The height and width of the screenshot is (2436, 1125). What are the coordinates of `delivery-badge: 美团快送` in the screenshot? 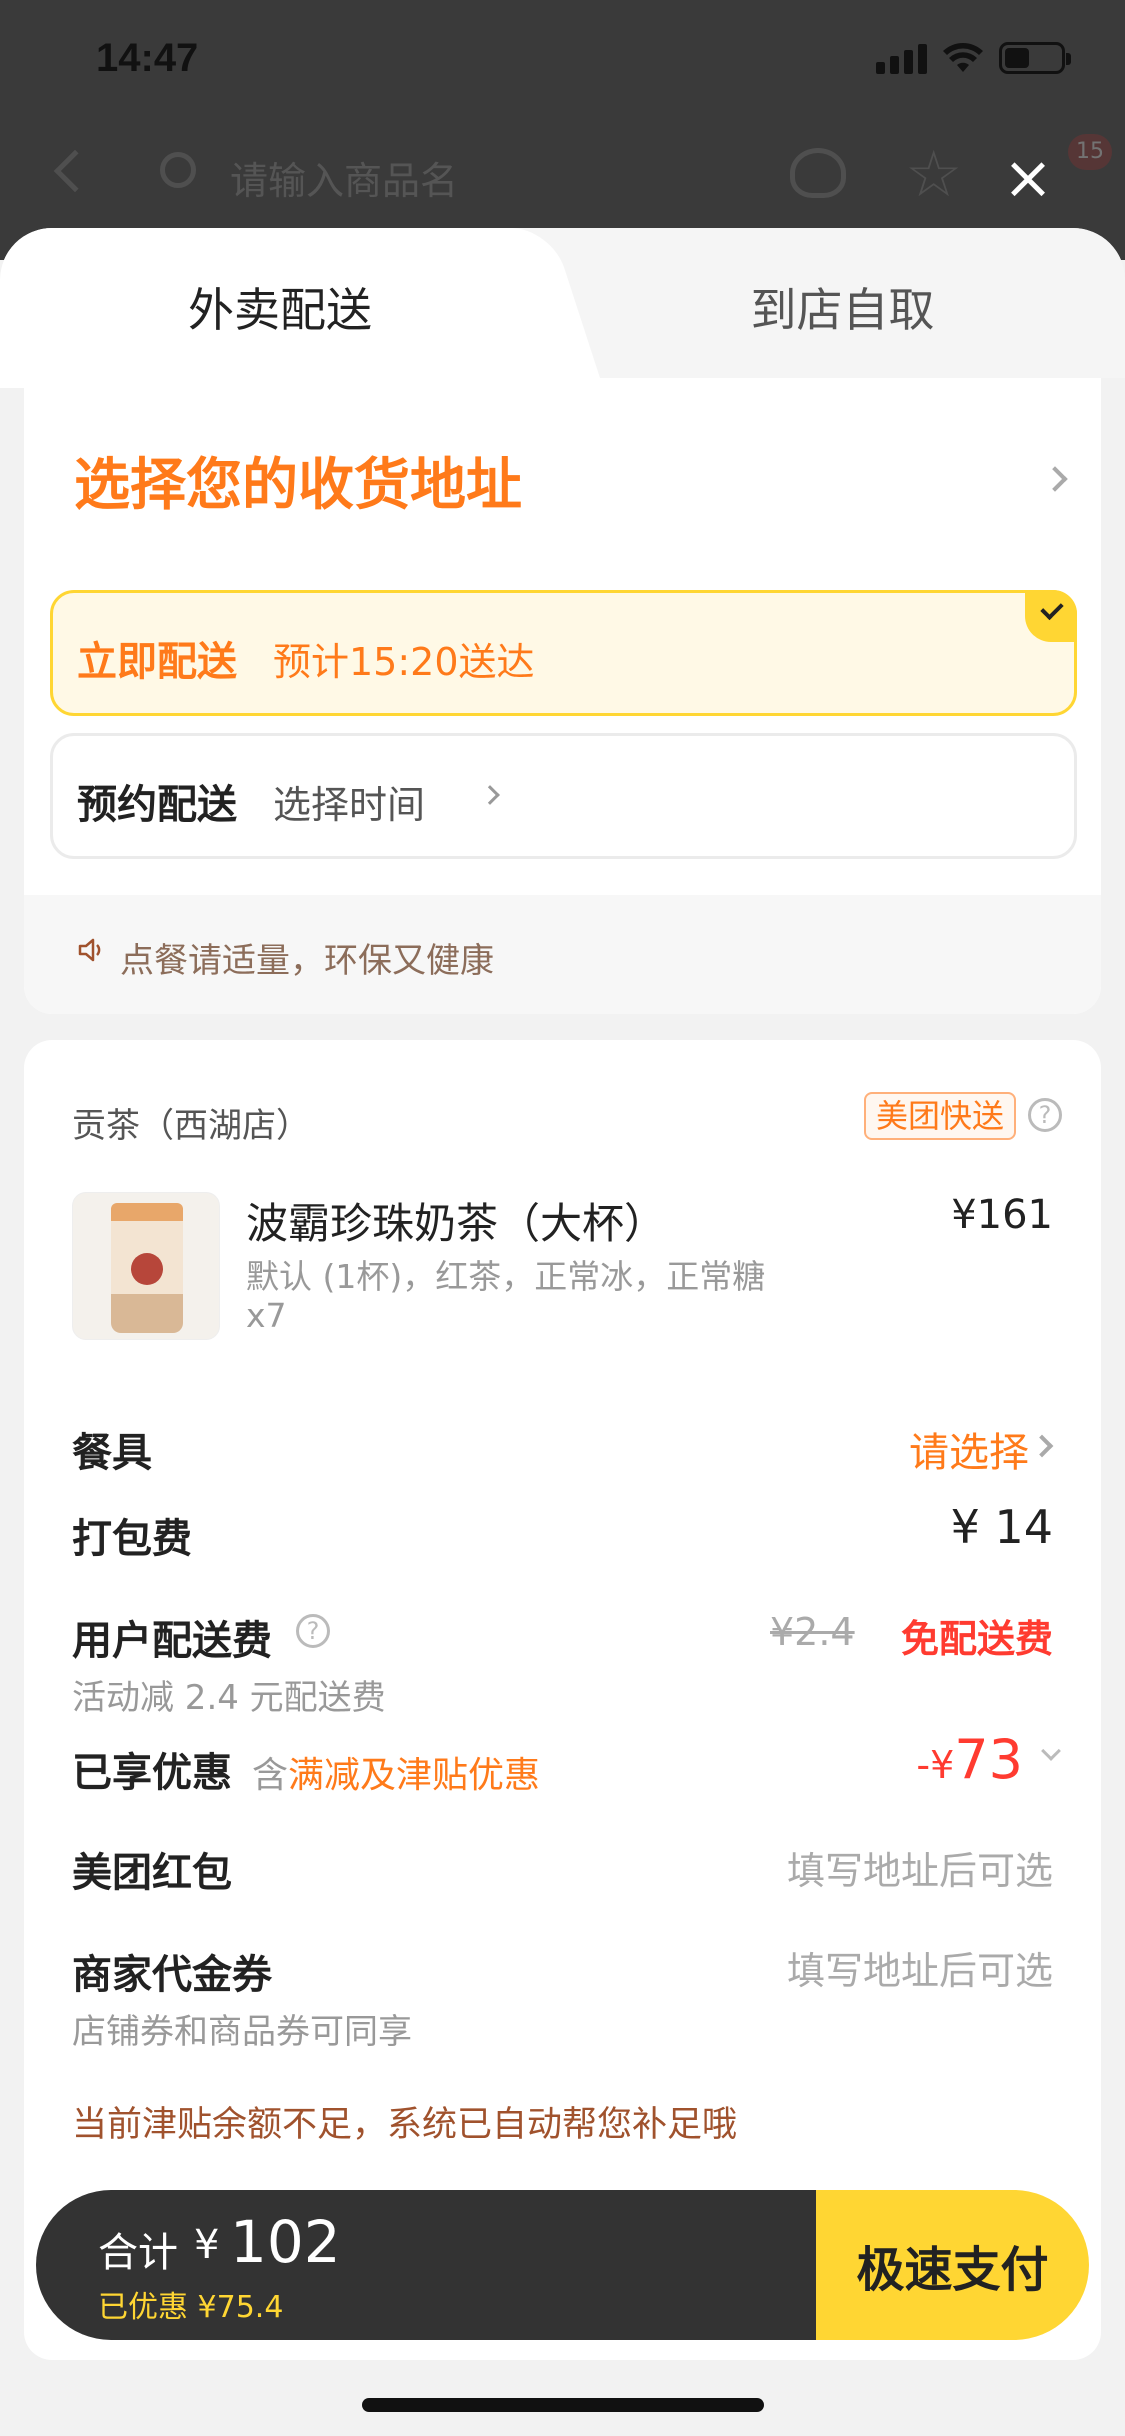 It's located at (940, 1116).